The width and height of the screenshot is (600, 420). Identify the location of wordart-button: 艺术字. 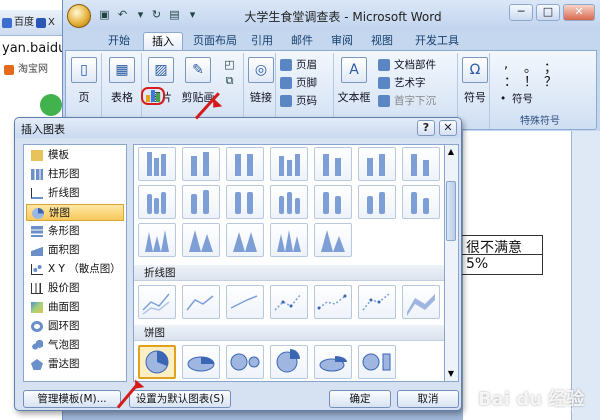
(402, 83).